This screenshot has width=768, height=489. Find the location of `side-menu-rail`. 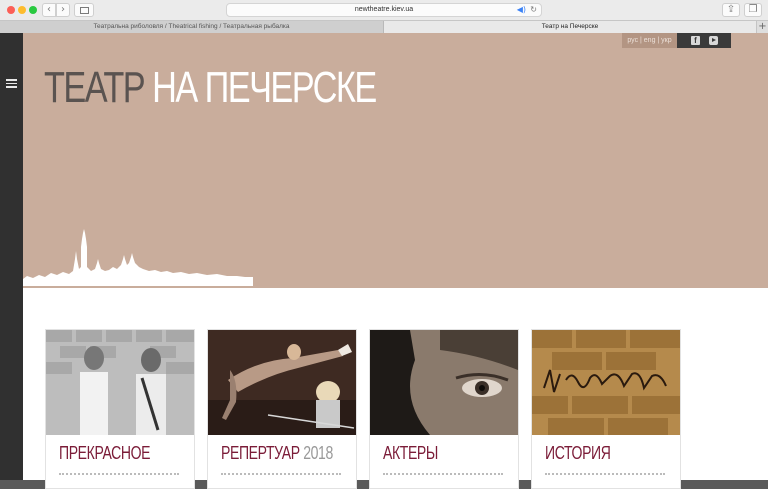

side-menu-rail is located at coordinates (11, 256).